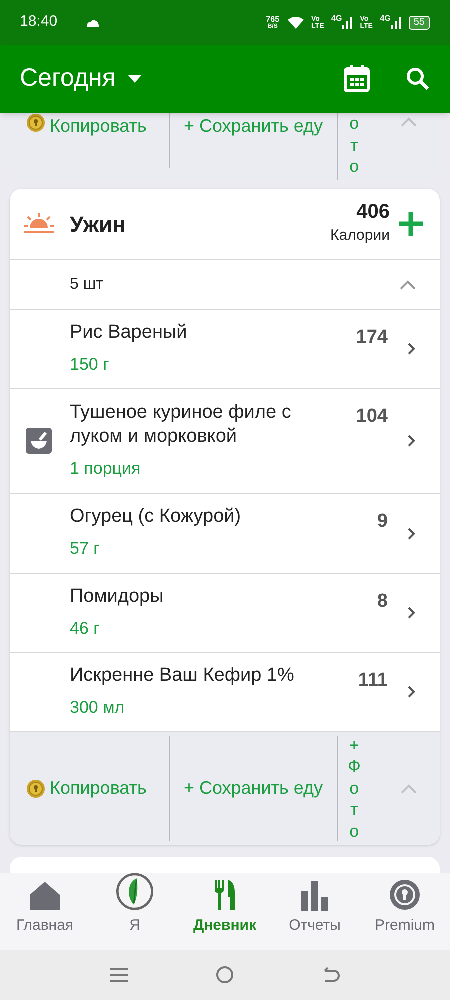  Describe the element at coordinates (315, 895) in the screenshot. I see `bar-chart-icon` at that location.